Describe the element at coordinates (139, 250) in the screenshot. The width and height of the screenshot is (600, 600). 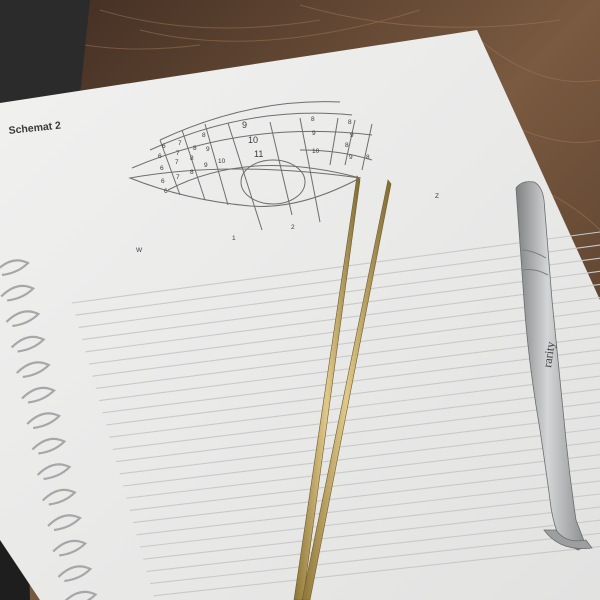
I see `svg-text: W` at that location.